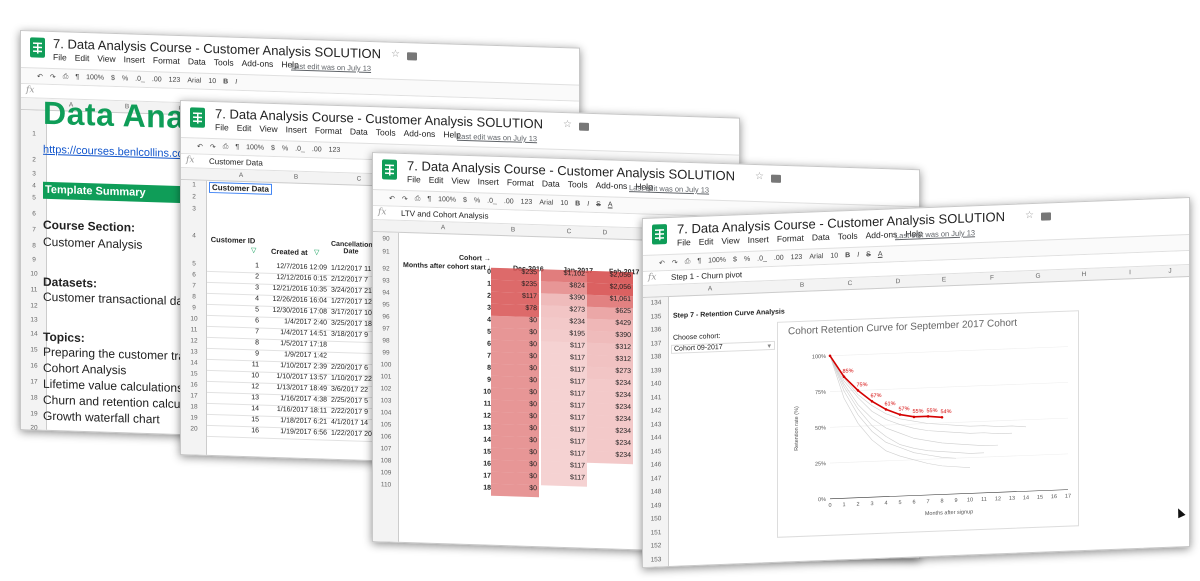 This screenshot has height=581, width=1200. What do you see at coordinates (297, 333) in the screenshot?
I see `created-at-cell: 1/4/2017 14:51` at bounding box center [297, 333].